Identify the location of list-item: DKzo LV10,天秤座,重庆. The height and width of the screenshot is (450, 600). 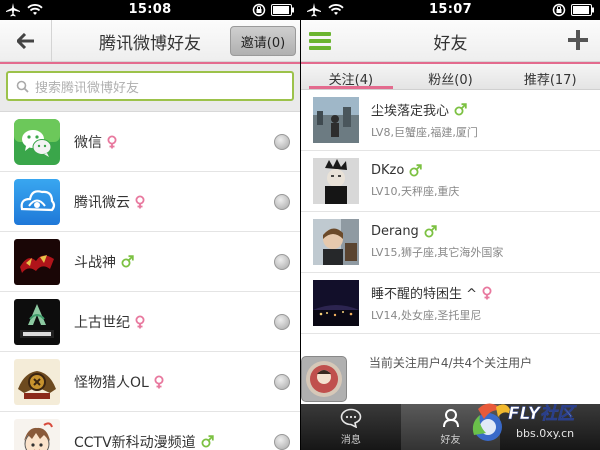
(450, 181).